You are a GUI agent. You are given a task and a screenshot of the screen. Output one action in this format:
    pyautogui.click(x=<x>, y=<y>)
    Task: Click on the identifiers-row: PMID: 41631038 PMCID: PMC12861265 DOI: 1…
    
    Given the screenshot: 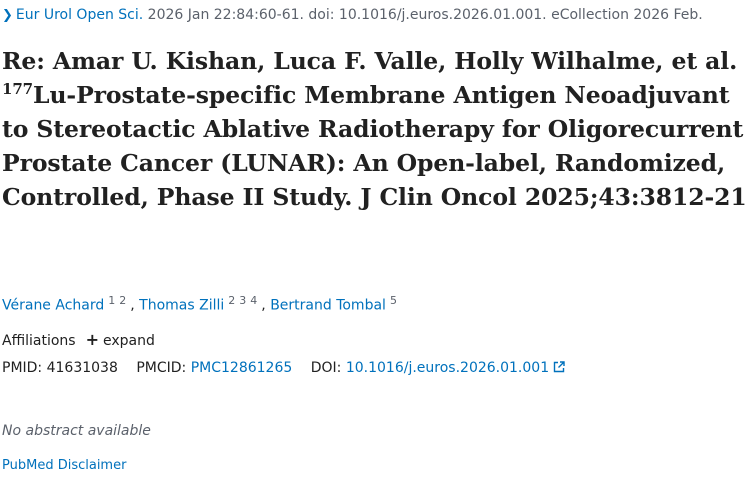 What is the action you would take?
    pyautogui.click(x=283, y=368)
    